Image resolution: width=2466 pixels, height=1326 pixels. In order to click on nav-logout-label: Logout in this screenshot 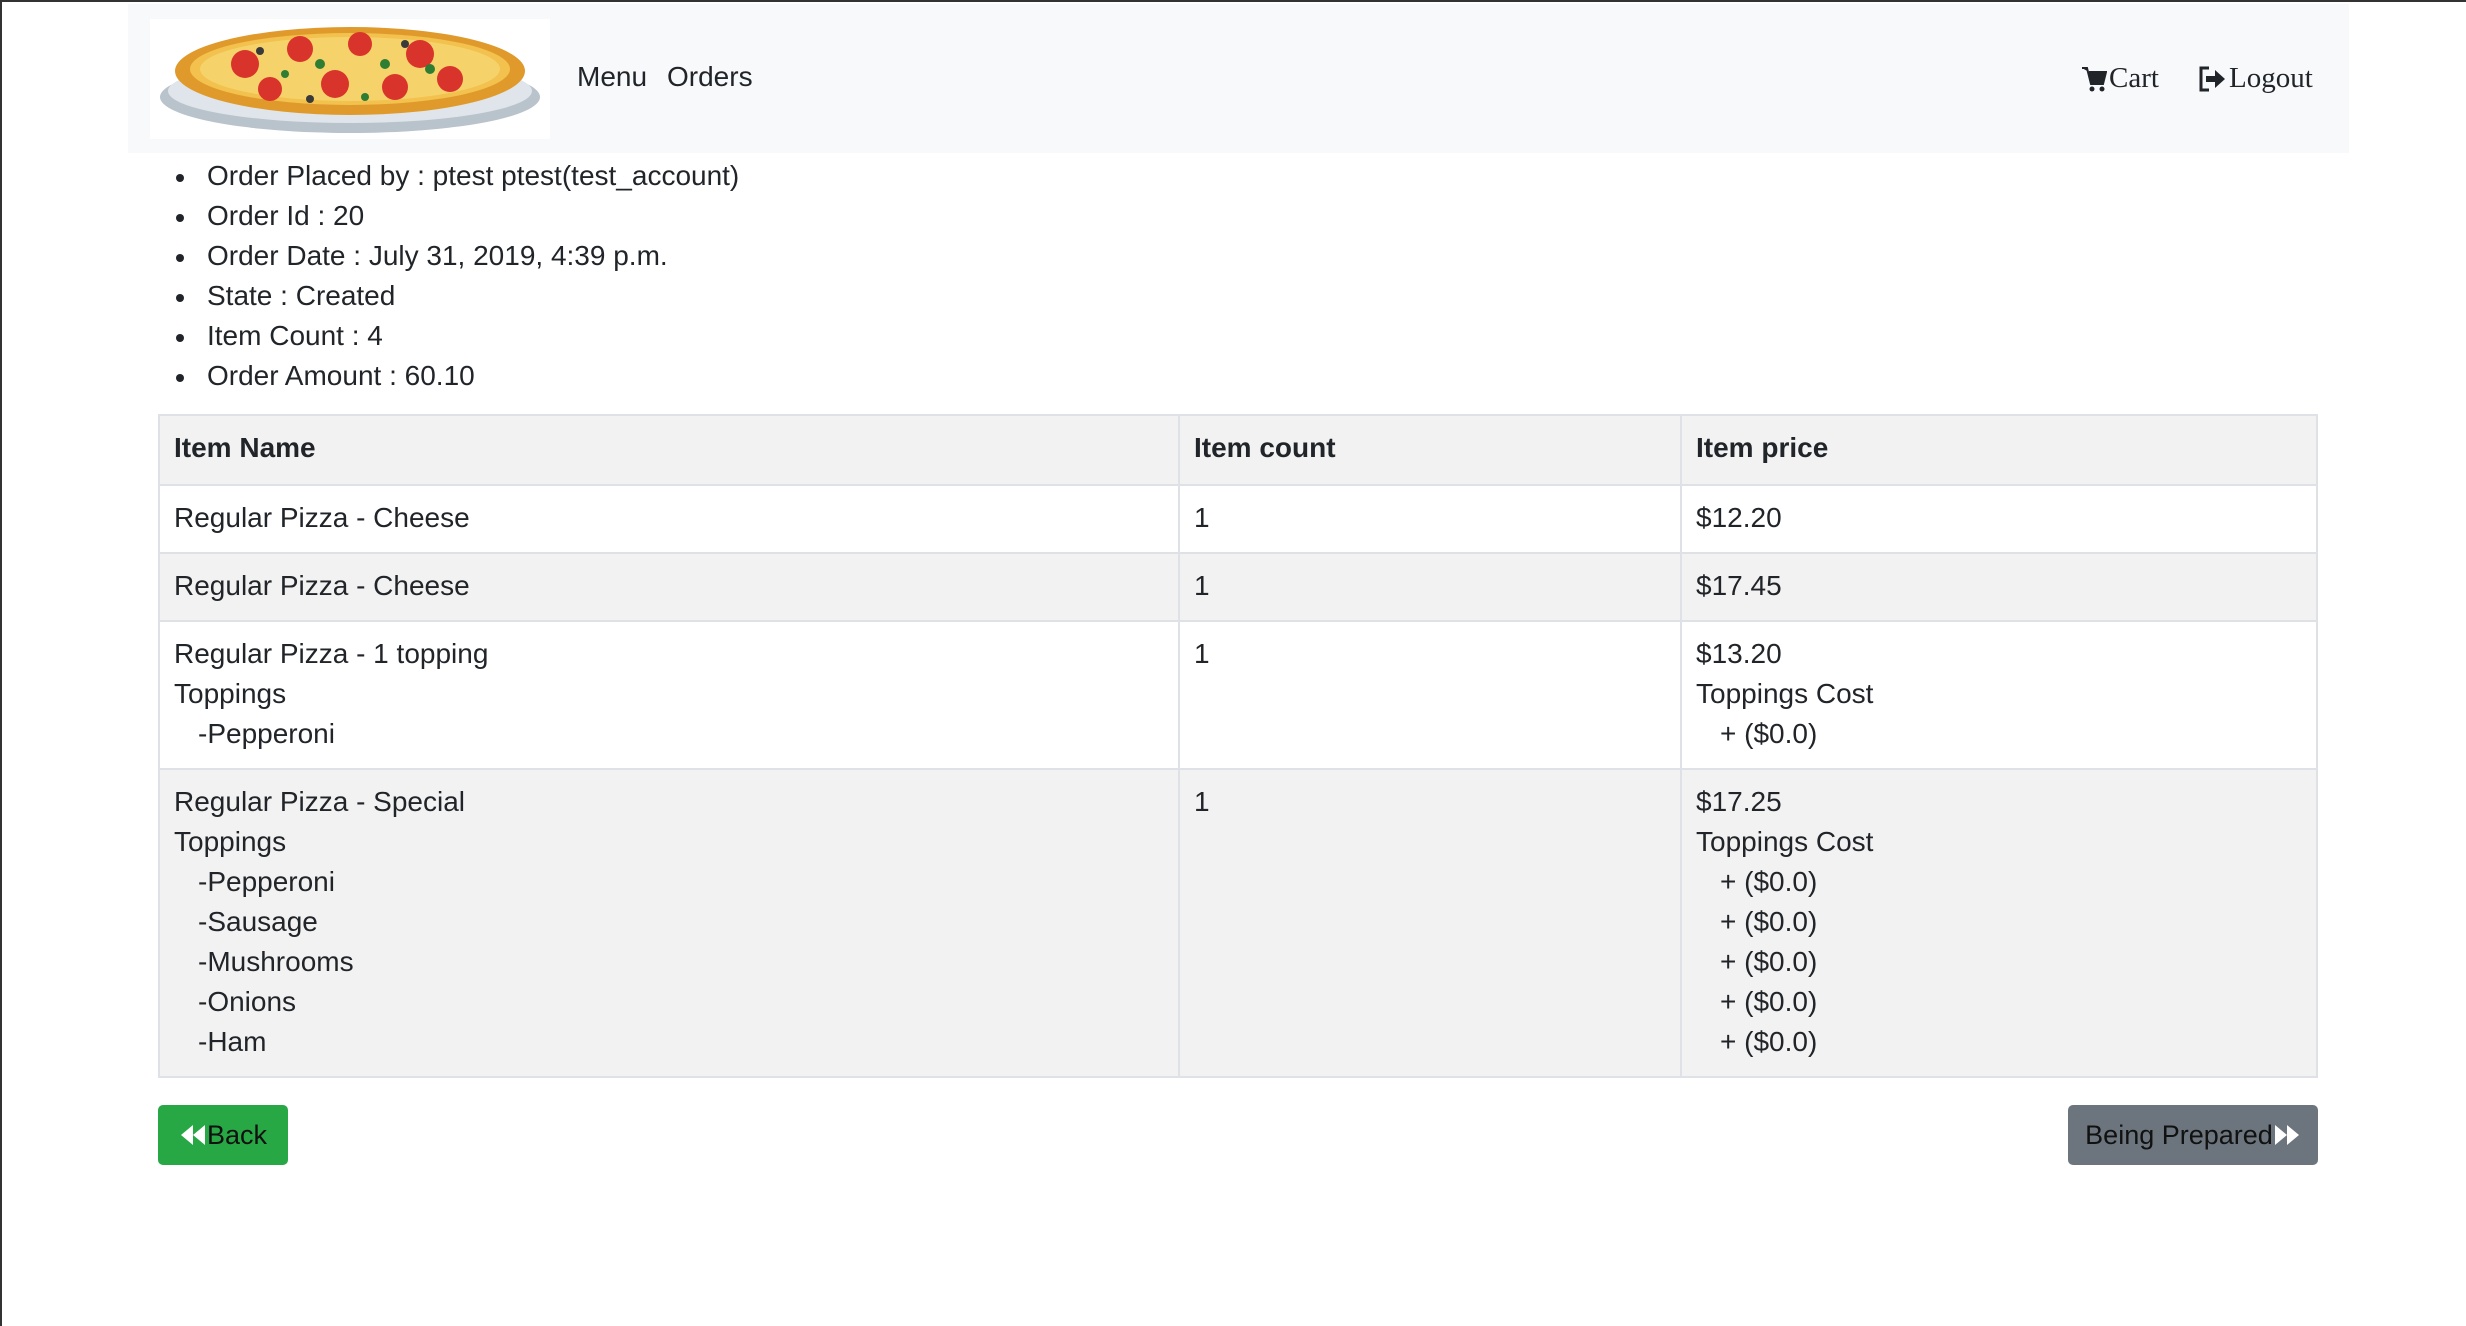, I will do `click(2271, 78)`.